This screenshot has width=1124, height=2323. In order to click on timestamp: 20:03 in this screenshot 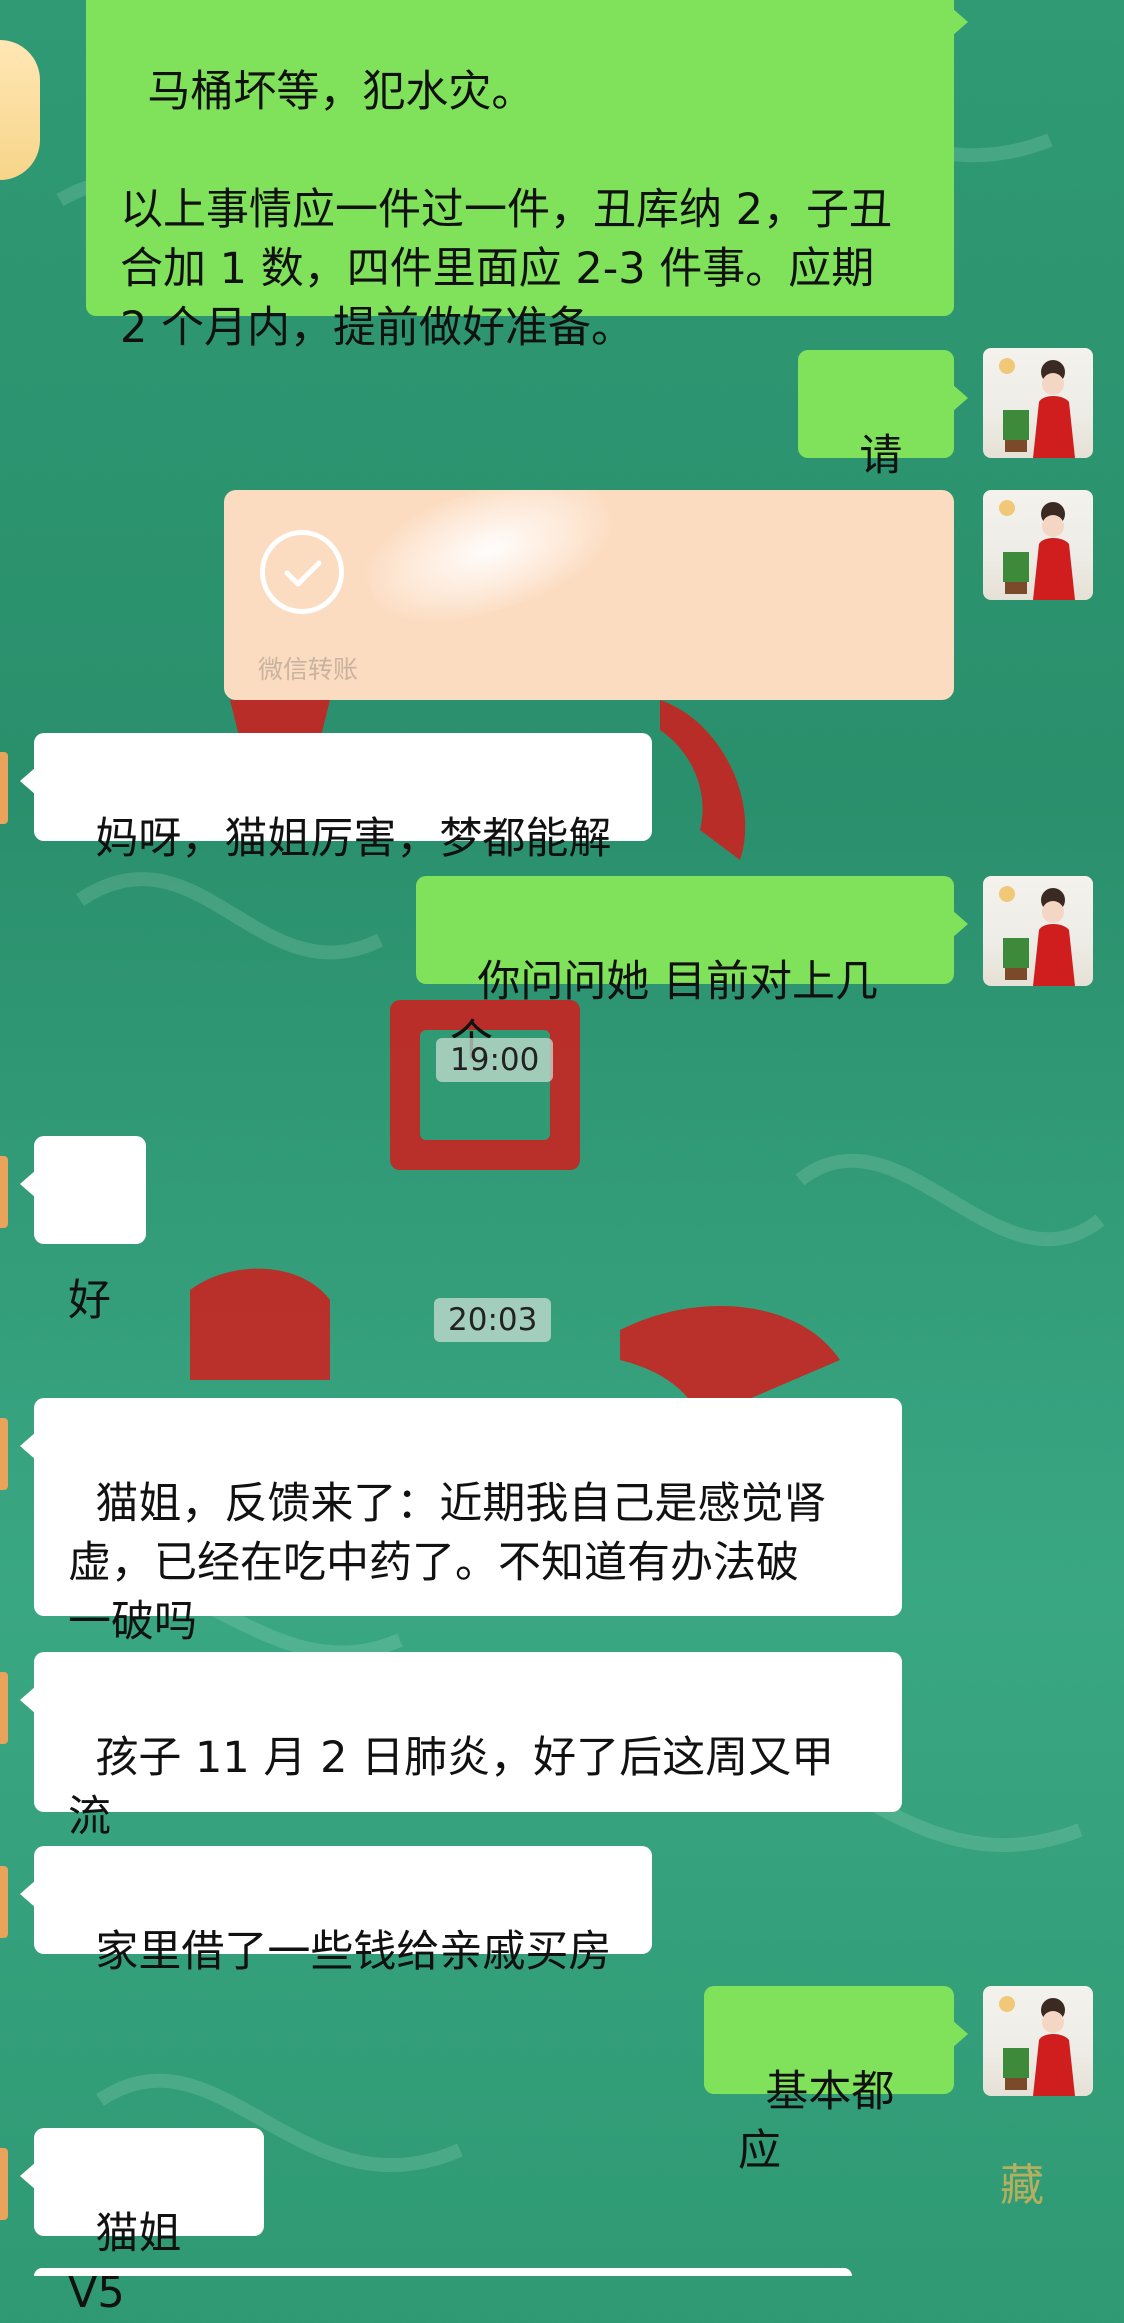, I will do `click(493, 1320)`.